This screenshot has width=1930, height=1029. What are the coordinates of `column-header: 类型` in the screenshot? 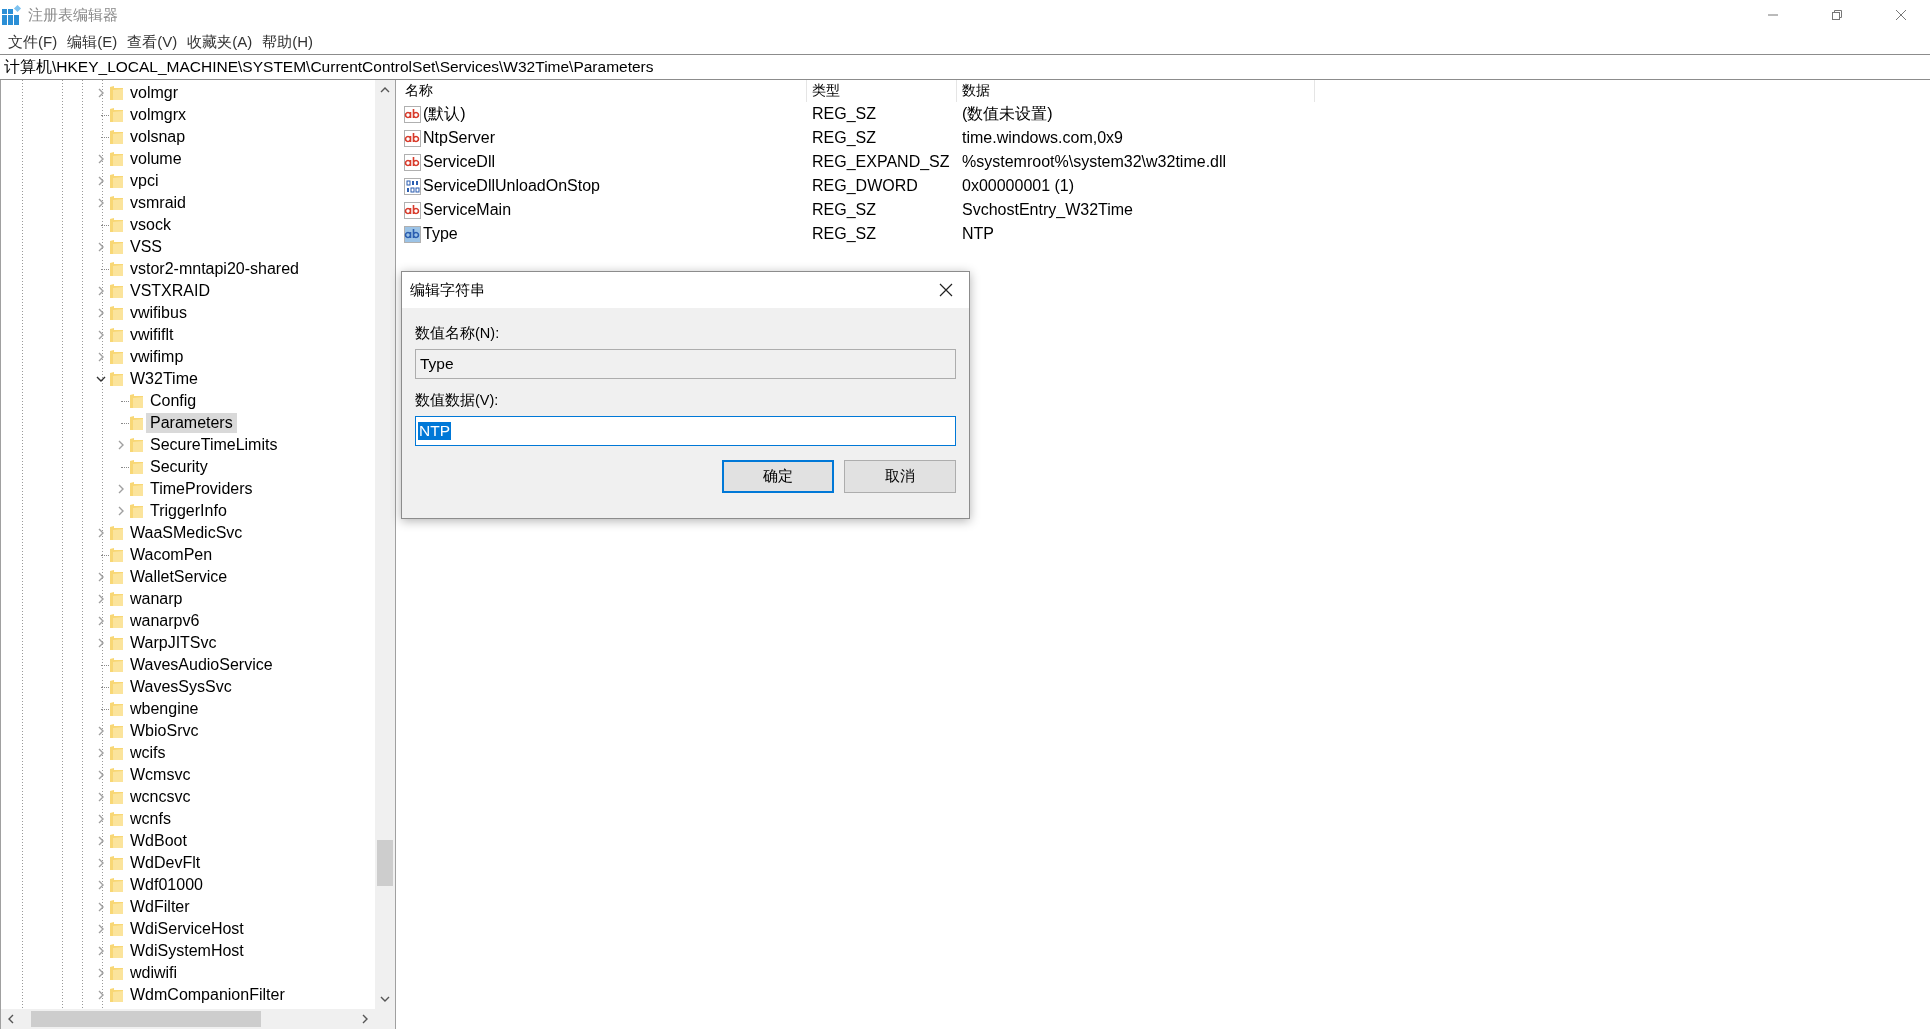 It's located at (882, 91).